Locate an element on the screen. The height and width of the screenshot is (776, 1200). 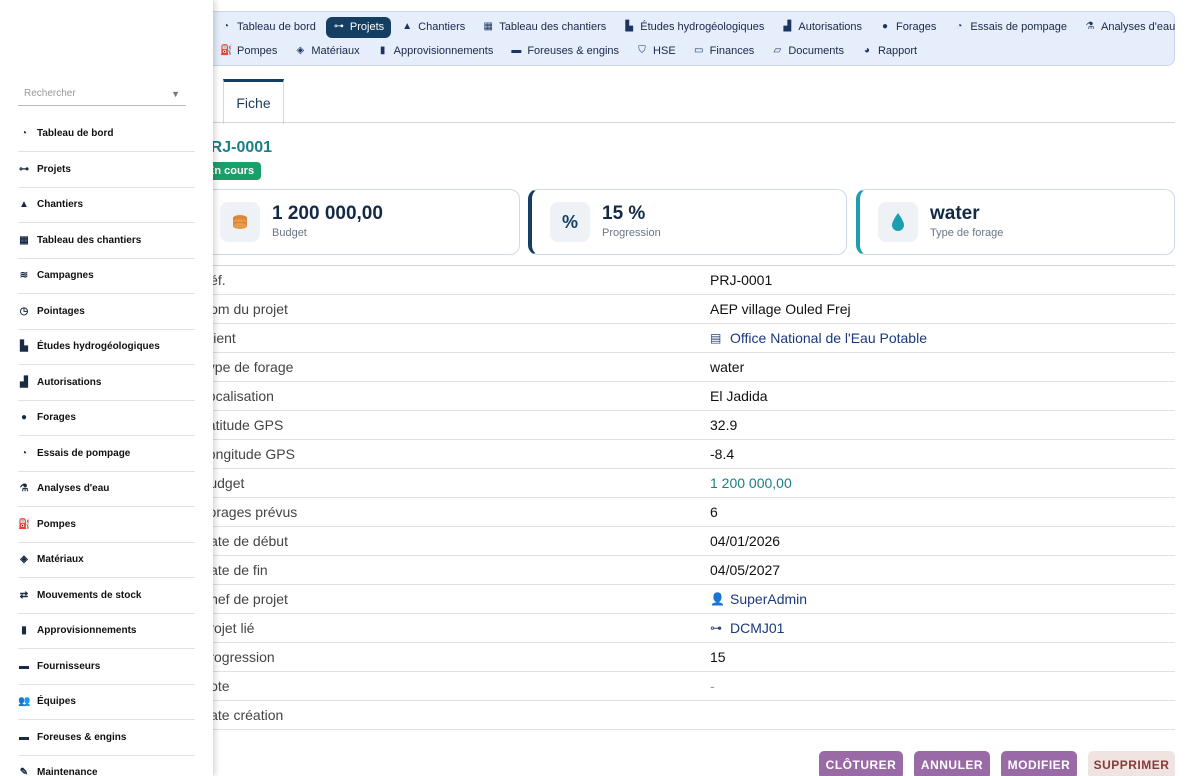
topnav-item-analyses-d-eau: ⚗ Analyses d'eau is located at coordinates (1129, 27).